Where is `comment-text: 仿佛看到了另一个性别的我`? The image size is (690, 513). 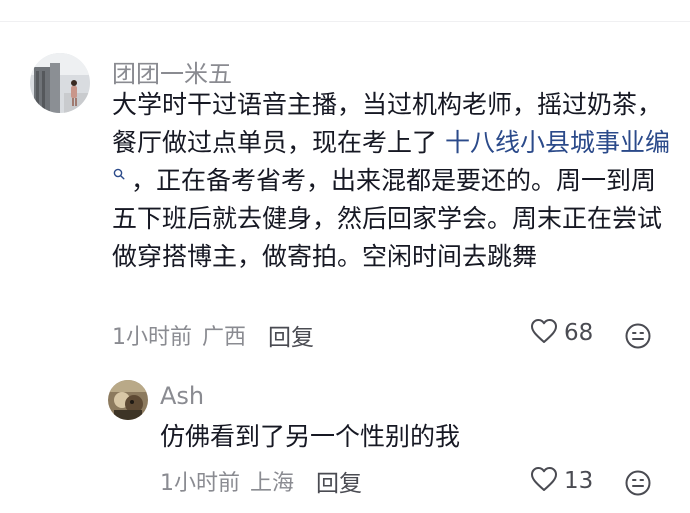
comment-text: 仿佛看到了另一个性别的我 is located at coordinates (310, 436).